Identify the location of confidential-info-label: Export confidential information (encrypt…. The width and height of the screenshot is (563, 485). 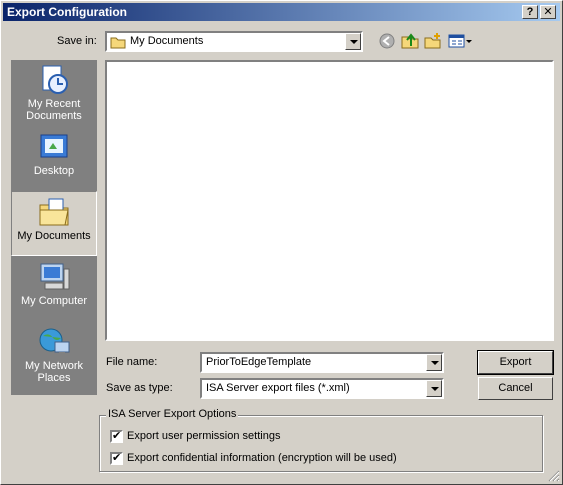
(262, 458).